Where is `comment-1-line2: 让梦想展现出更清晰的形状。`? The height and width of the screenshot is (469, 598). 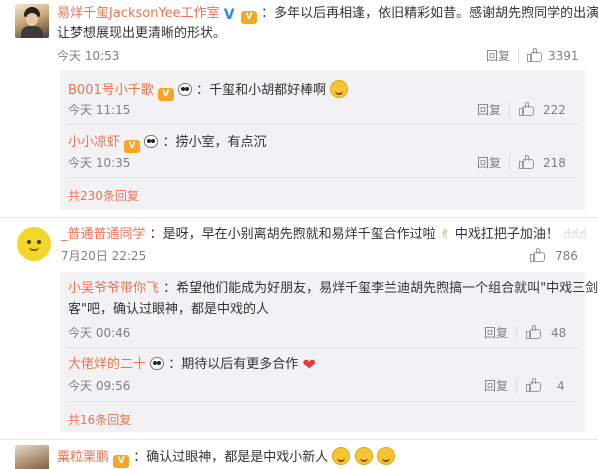
comment-1-line2: 让梦想展现出更清晰的形状。 is located at coordinates (141, 34).